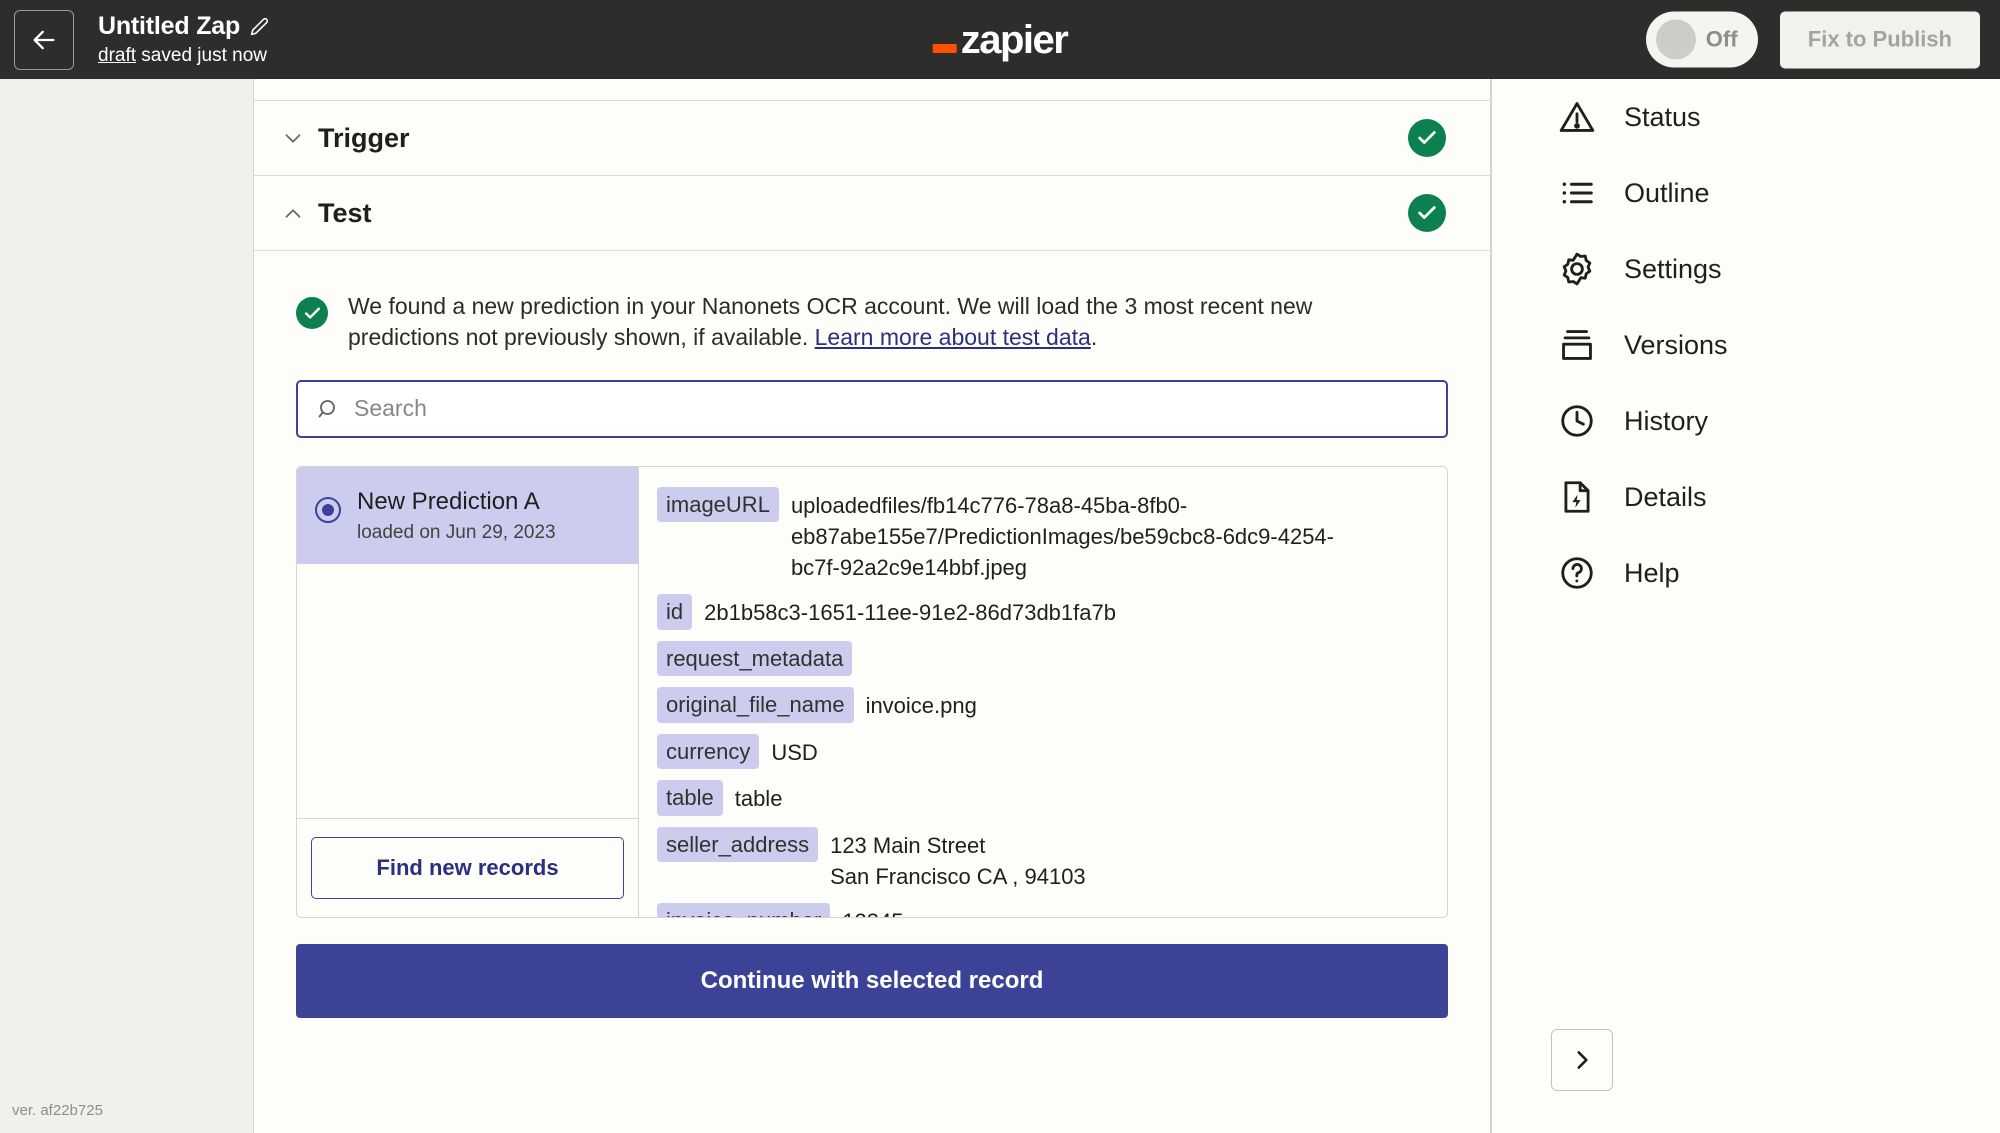  Describe the element at coordinates (1746, 193) in the screenshot. I see `sidebar-item-outline: Outline` at that location.